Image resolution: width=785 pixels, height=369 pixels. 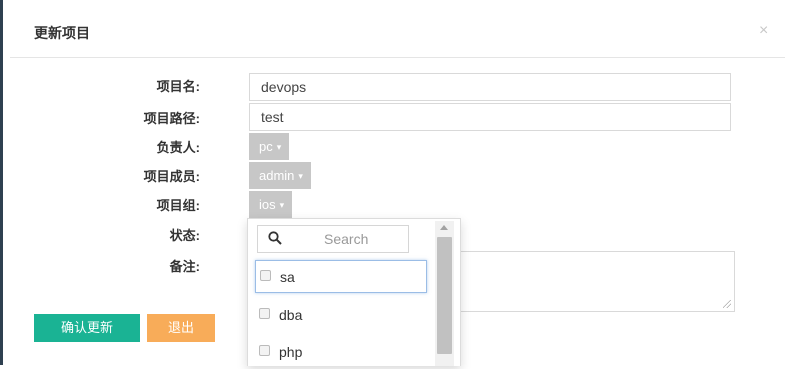 I want to click on owner-dropdown: pc ▾, so click(x=269, y=146).